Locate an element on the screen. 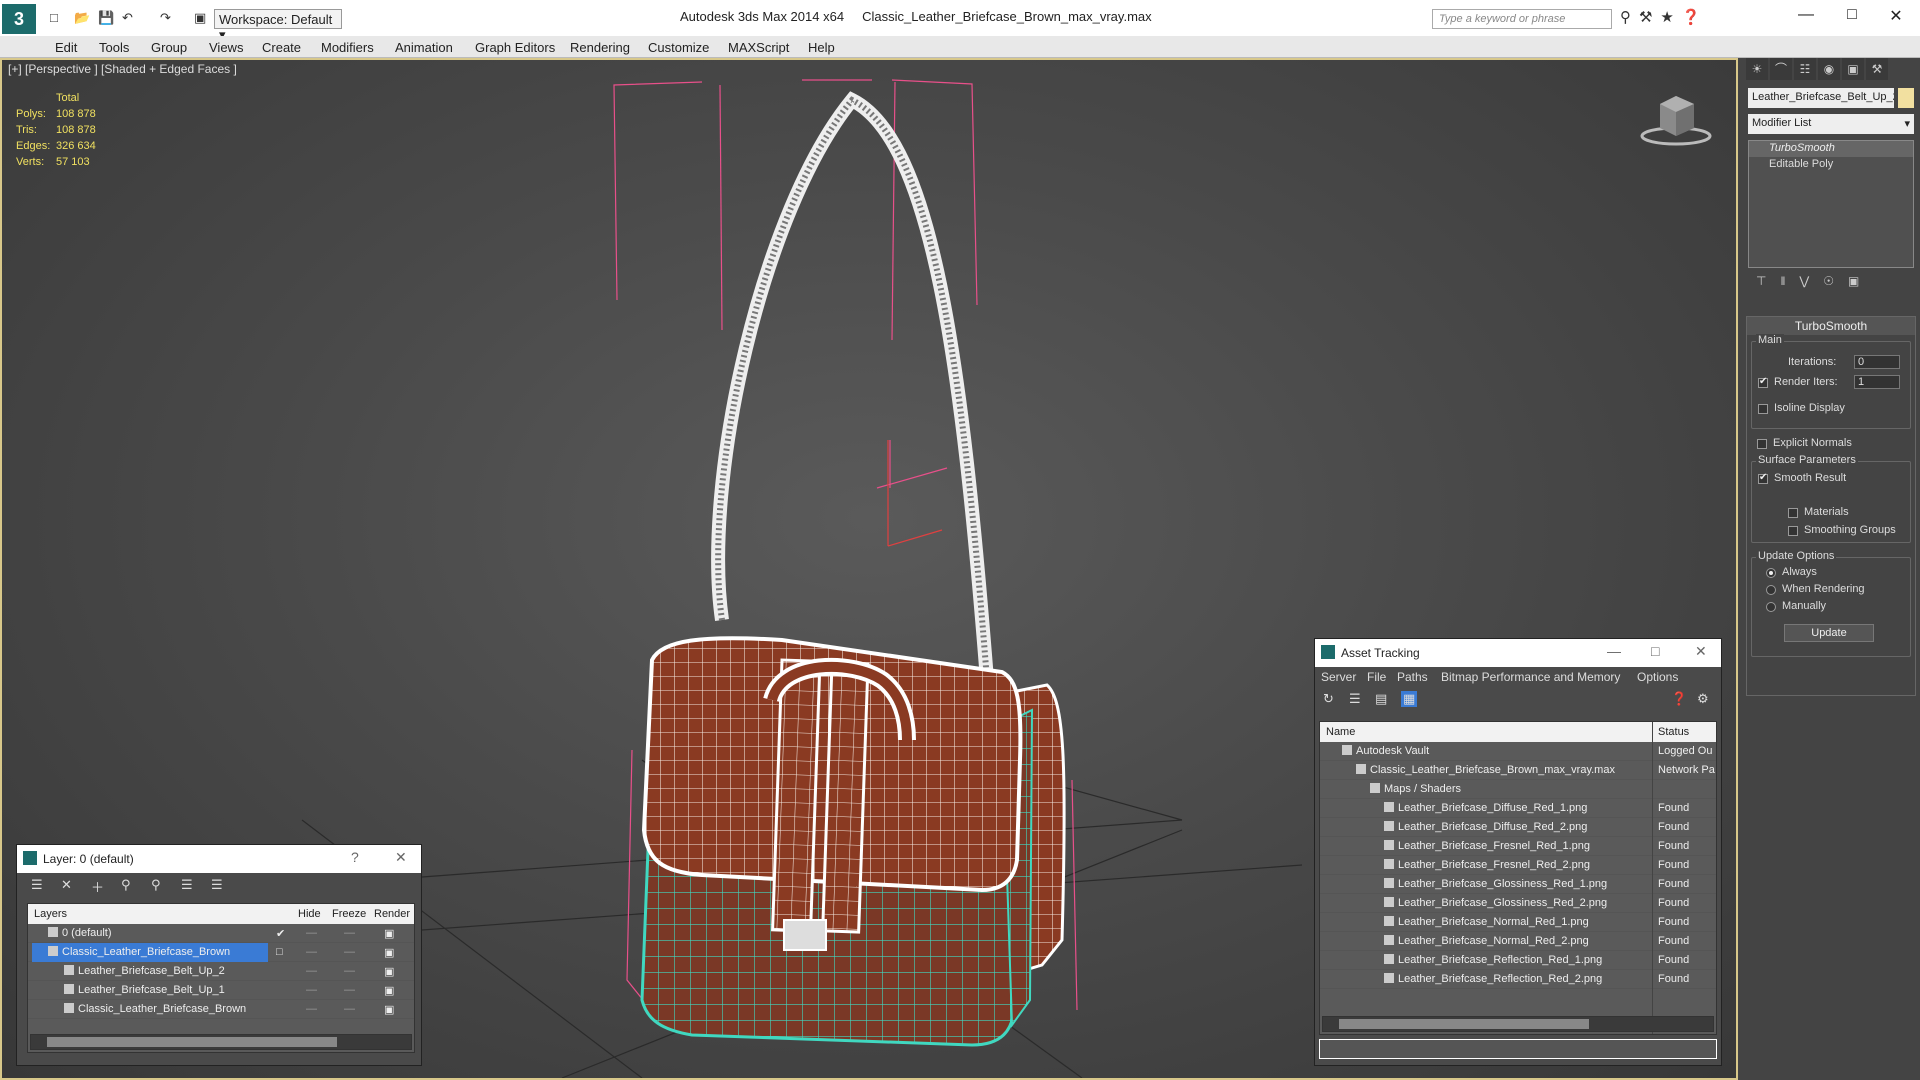  menu-maxscript: MAXScript is located at coordinates (758, 47).